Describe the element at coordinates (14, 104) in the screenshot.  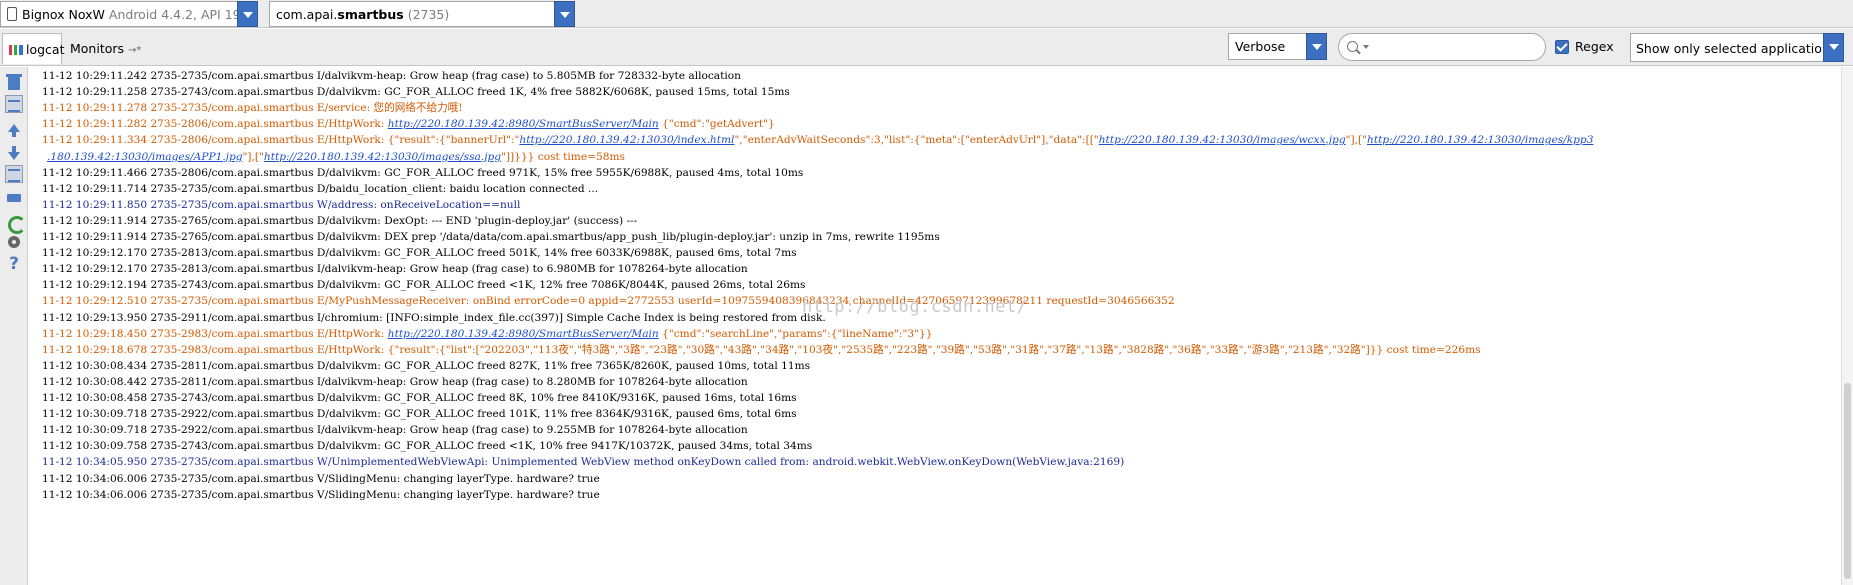
I see `scroll-to-end-button` at that location.